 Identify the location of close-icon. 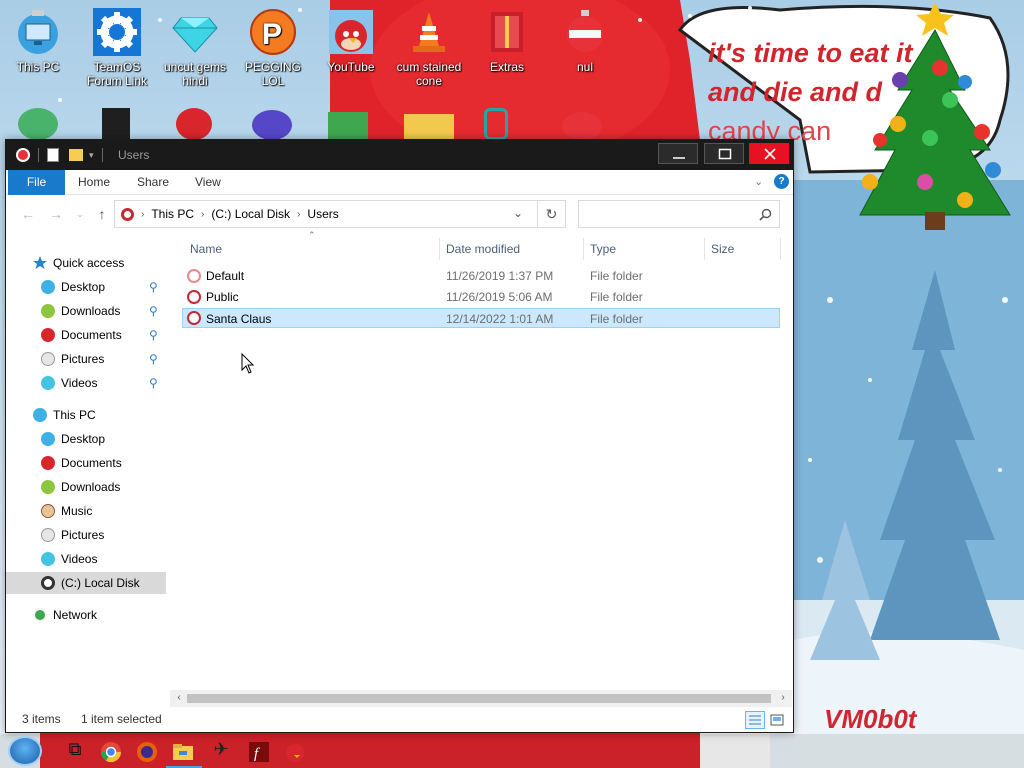
(770, 154).